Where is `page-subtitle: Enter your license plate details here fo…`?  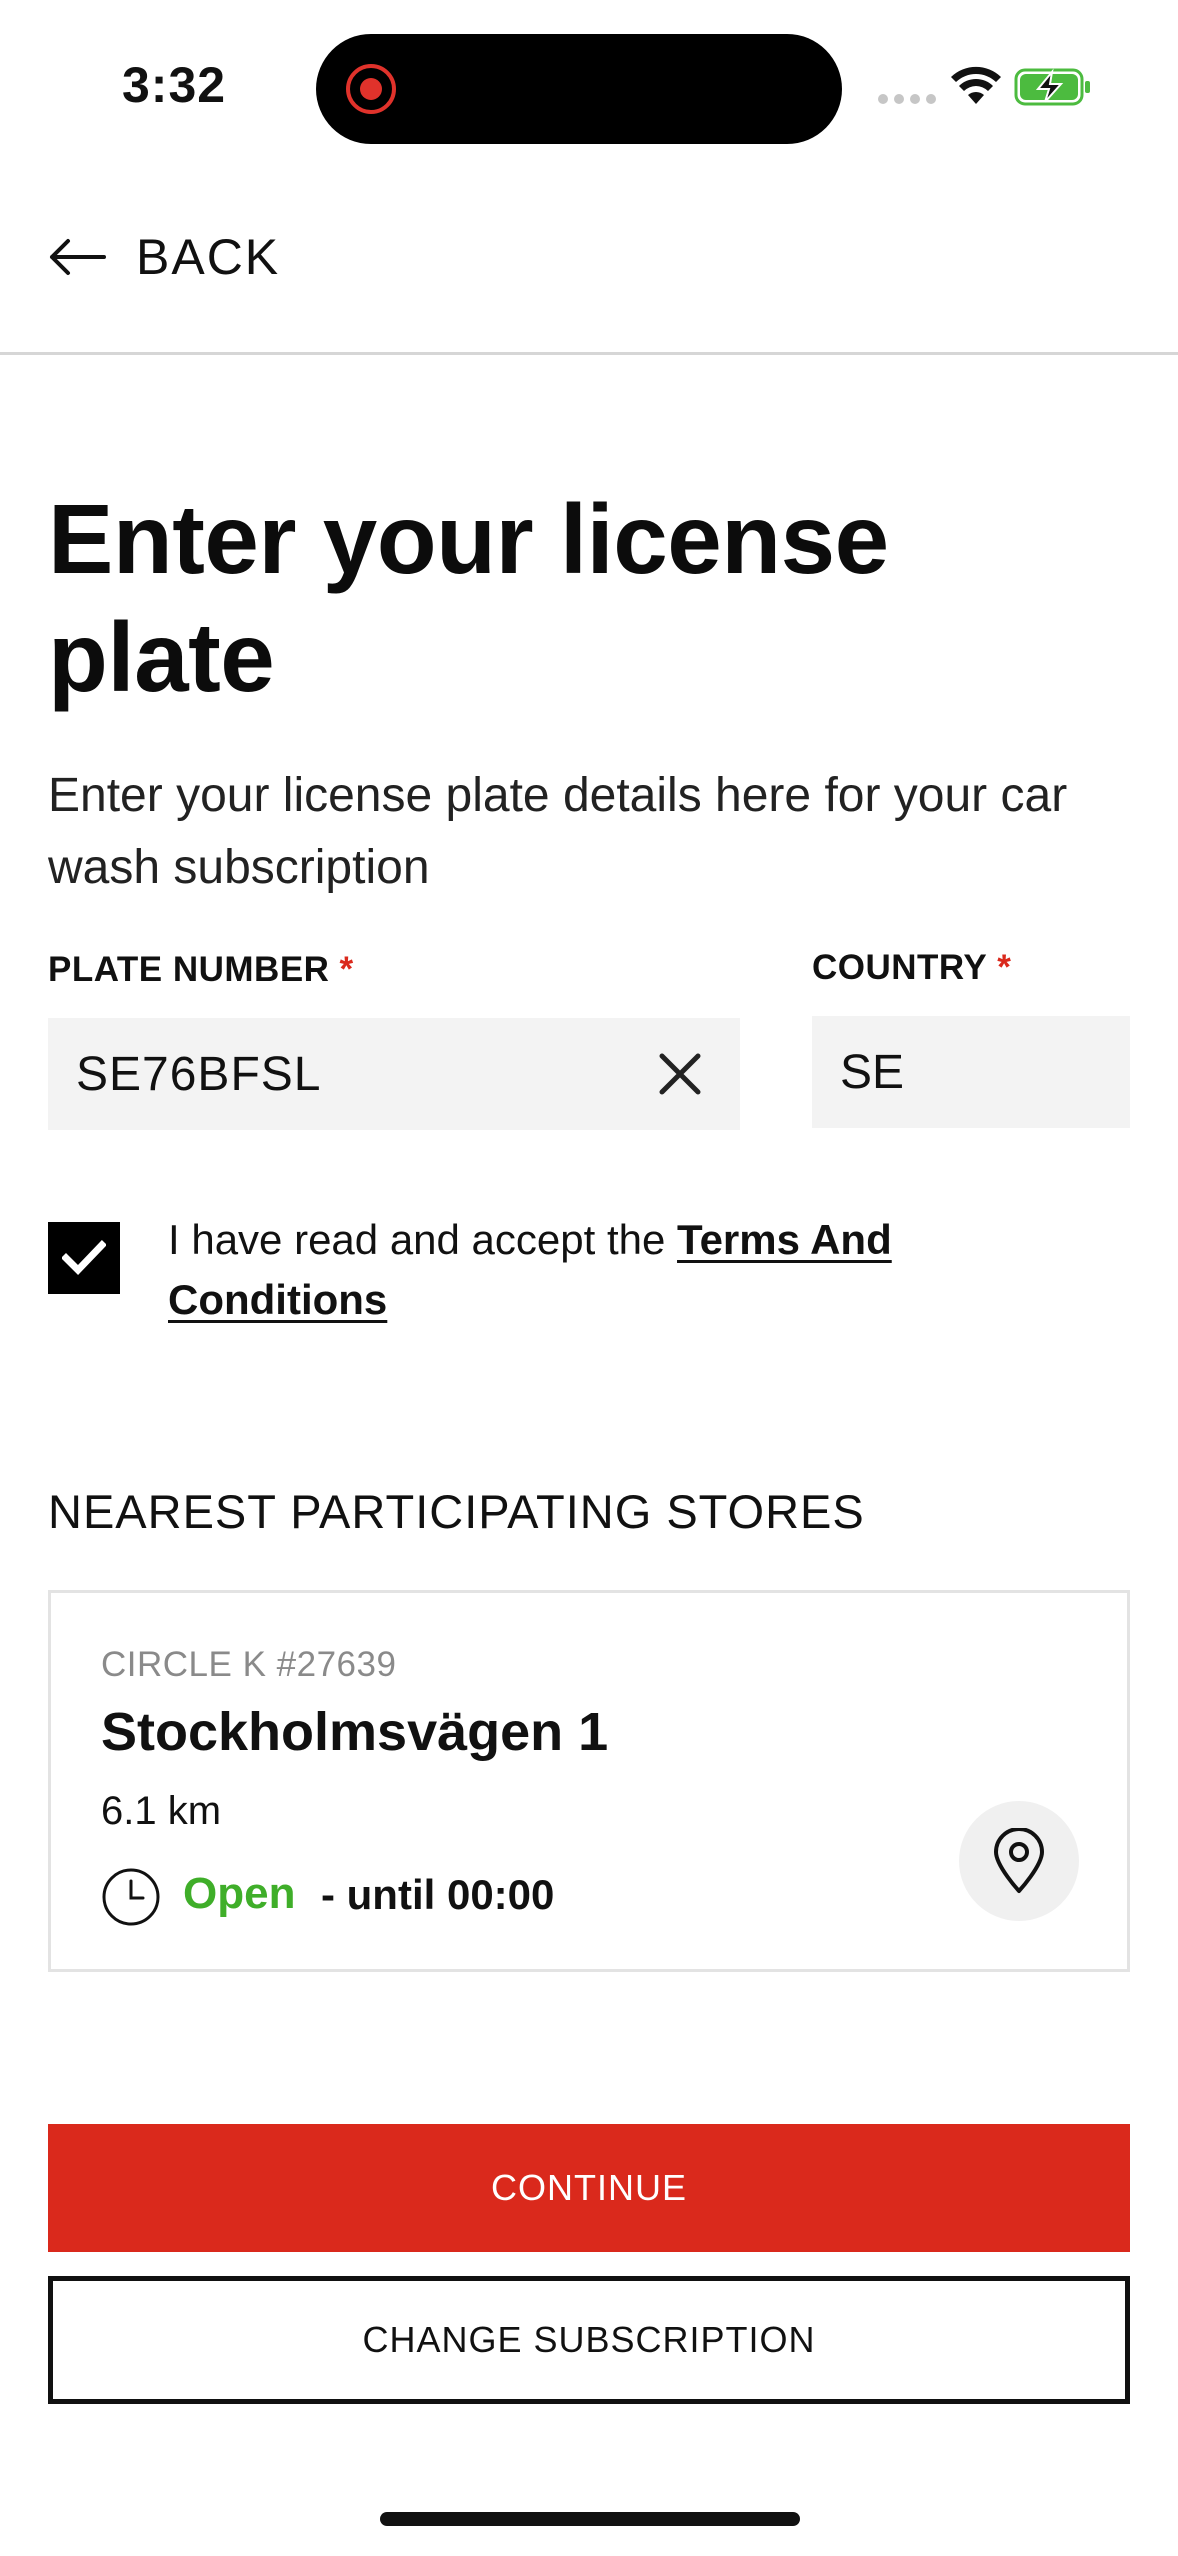
page-subtitle: Enter your license plate details here fo… is located at coordinates (558, 831).